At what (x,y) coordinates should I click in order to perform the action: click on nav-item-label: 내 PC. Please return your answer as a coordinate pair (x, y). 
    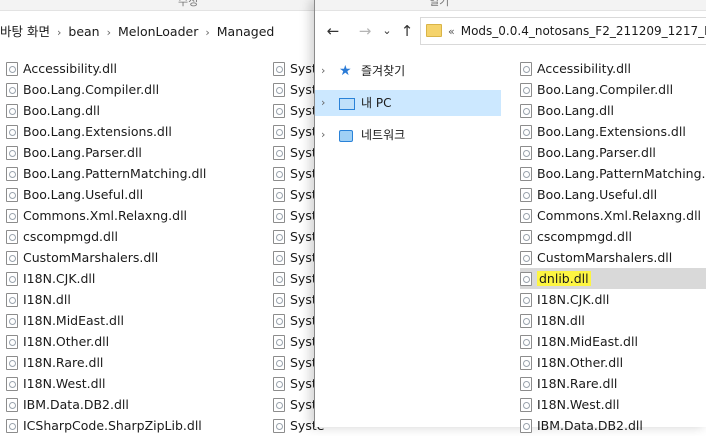
    Looking at the image, I should click on (376, 103).